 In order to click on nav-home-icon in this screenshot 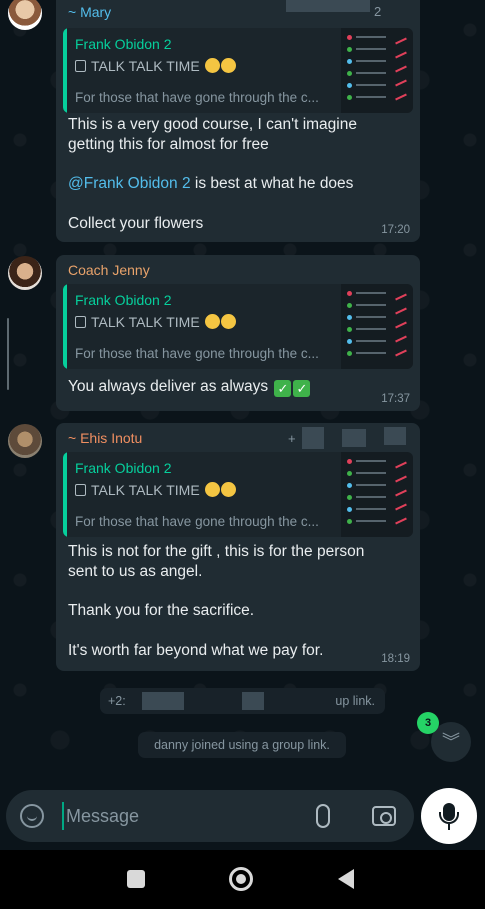, I will do `click(241, 879)`.